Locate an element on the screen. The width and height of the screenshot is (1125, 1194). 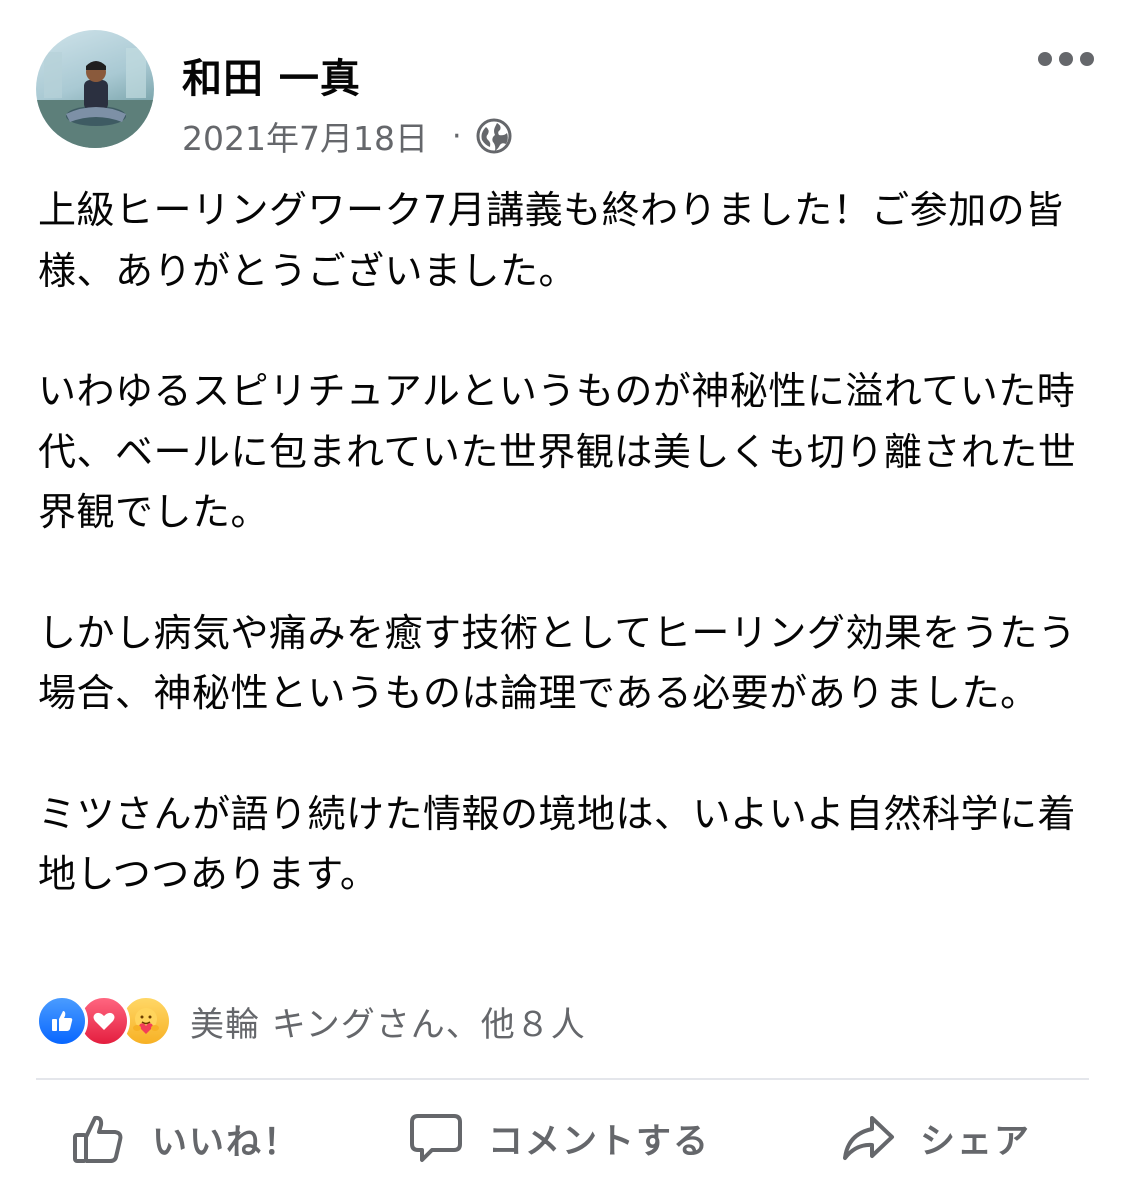
reactions-summary: 美輪 キングさん、他８人 is located at coordinates (311, 1021).